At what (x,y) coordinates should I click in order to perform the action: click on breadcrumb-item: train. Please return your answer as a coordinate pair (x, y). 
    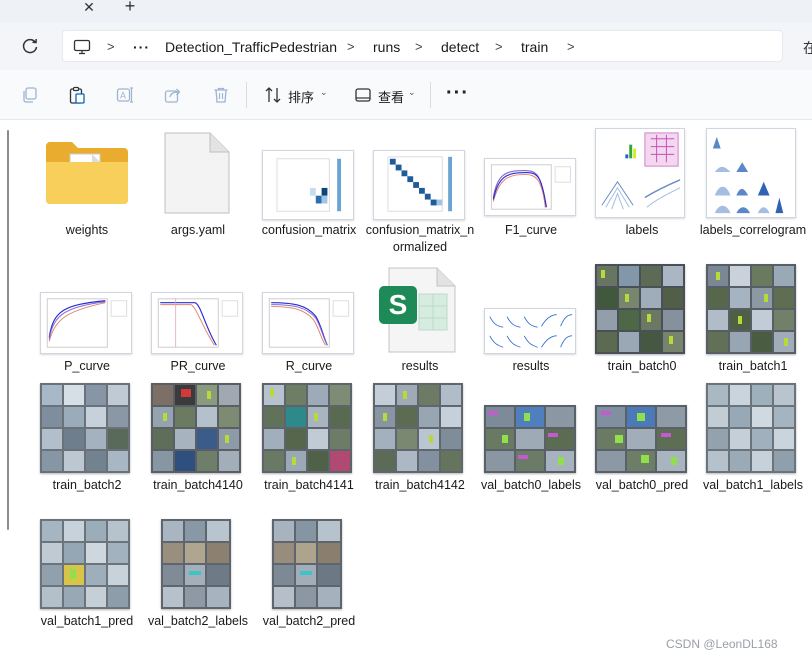
    Looking at the image, I should click on (534, 47).